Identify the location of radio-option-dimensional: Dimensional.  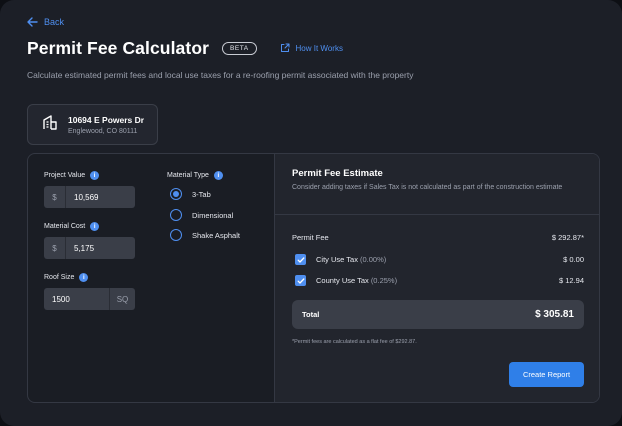
(201, 215).